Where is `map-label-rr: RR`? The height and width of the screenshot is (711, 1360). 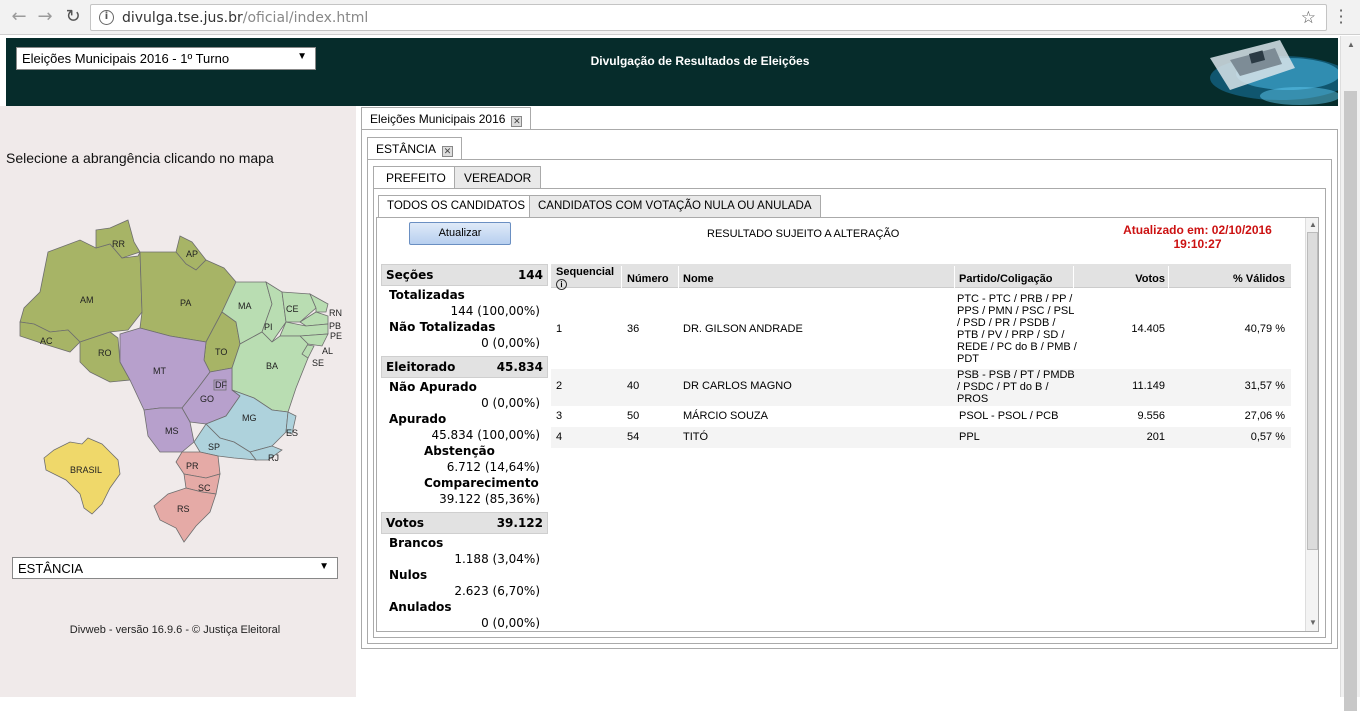
map-label-rr: RR is located at coordinates (118, 244).